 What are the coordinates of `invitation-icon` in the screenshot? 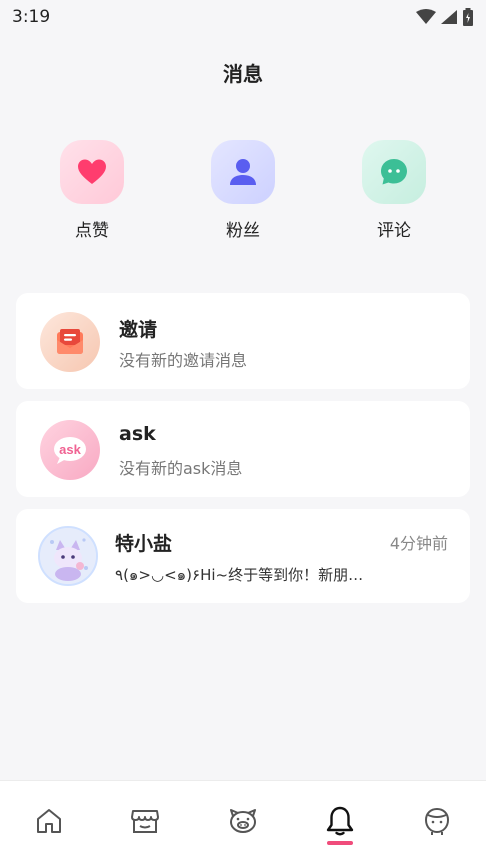 It's located at (70, 341).